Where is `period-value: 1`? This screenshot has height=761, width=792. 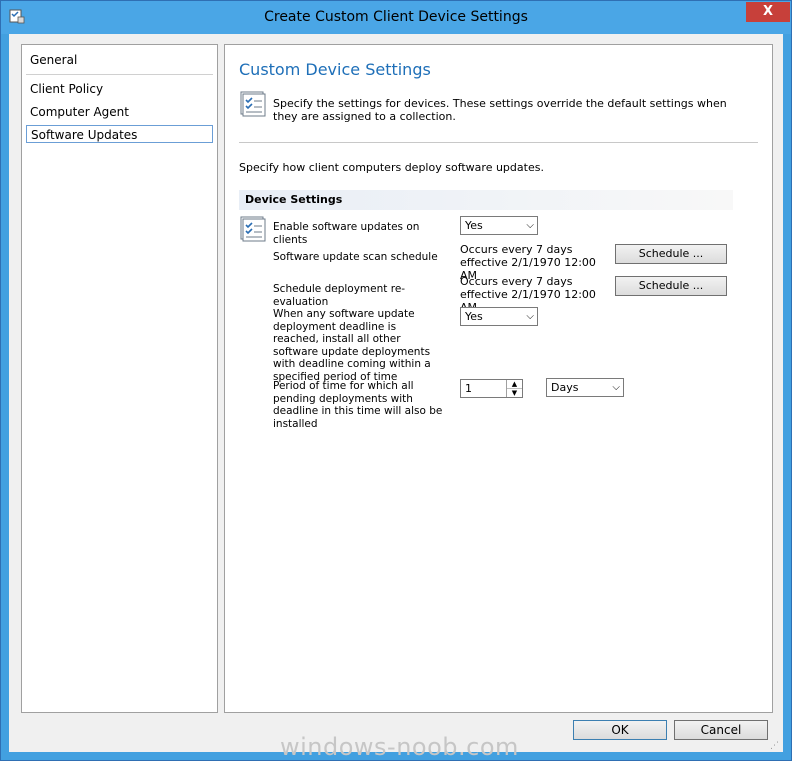 period-value: 1 is located at coordinates (468, 388).